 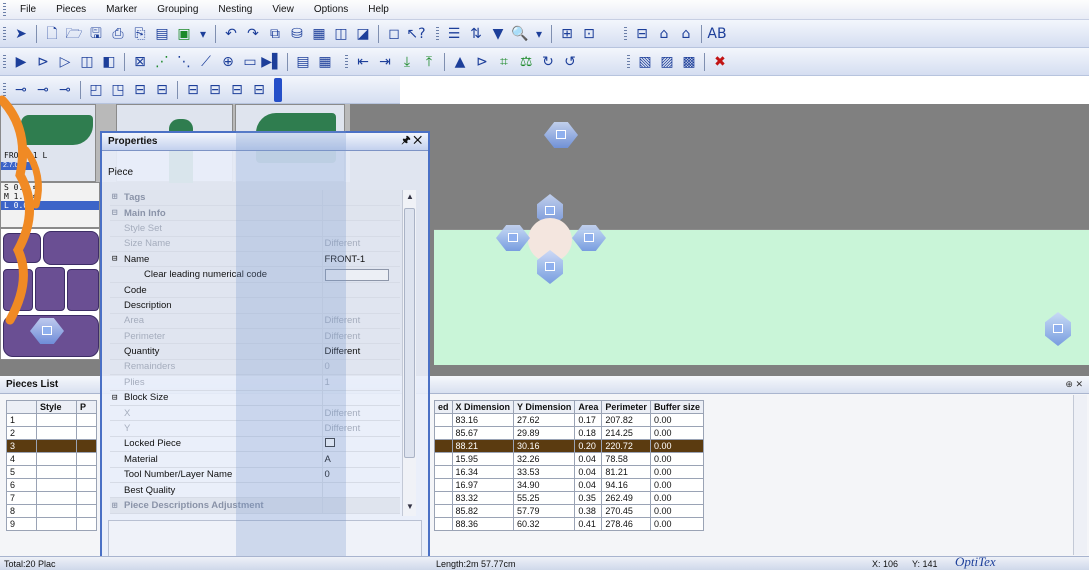 I want to click on layer-h-icon: ⊟, so click(x=259, y=90).